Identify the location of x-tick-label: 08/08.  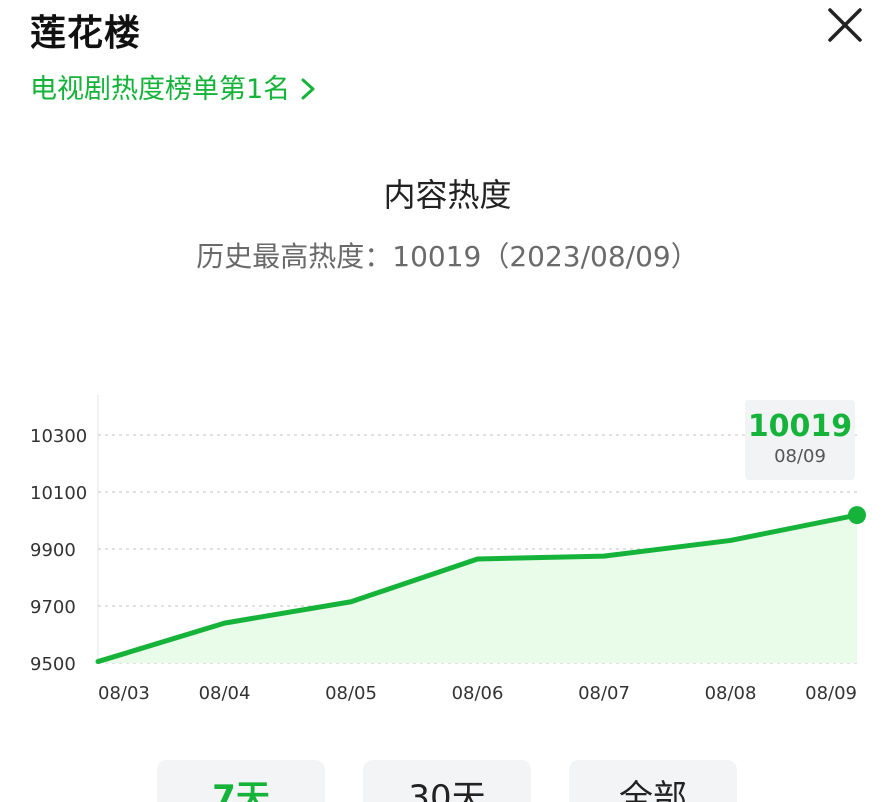
(731, 693).